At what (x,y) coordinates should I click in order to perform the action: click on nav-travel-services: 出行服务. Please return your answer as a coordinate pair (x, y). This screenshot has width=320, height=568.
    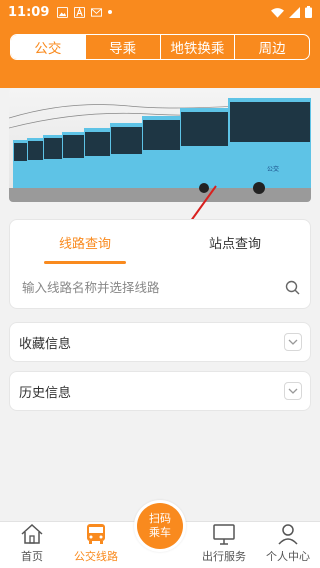
    Looking at the image, I should click on (224, 545).